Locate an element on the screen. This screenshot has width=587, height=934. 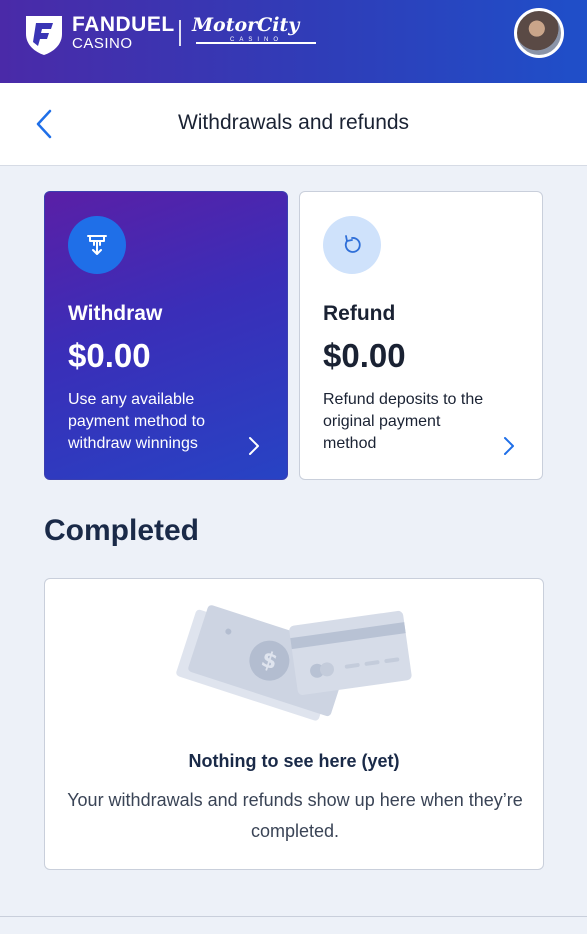
refund-icon-circle is located at coordinates (352, 245).